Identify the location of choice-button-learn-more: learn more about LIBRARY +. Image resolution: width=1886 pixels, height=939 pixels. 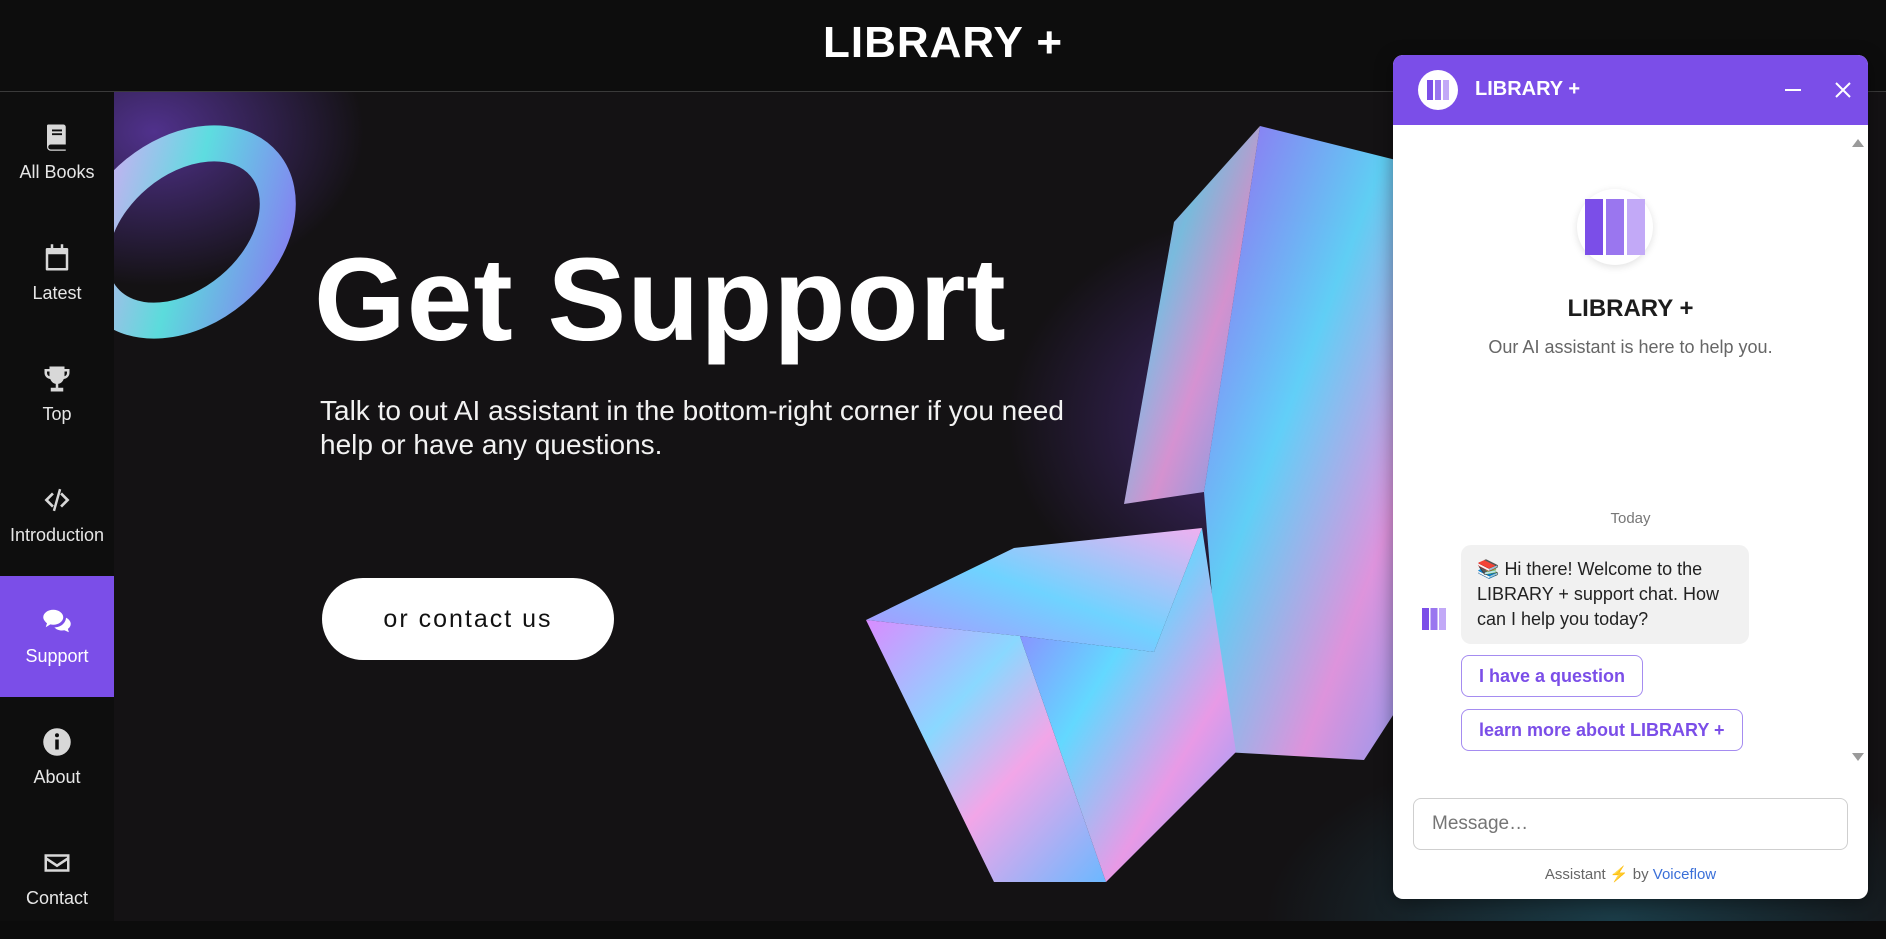
(1602, 730).